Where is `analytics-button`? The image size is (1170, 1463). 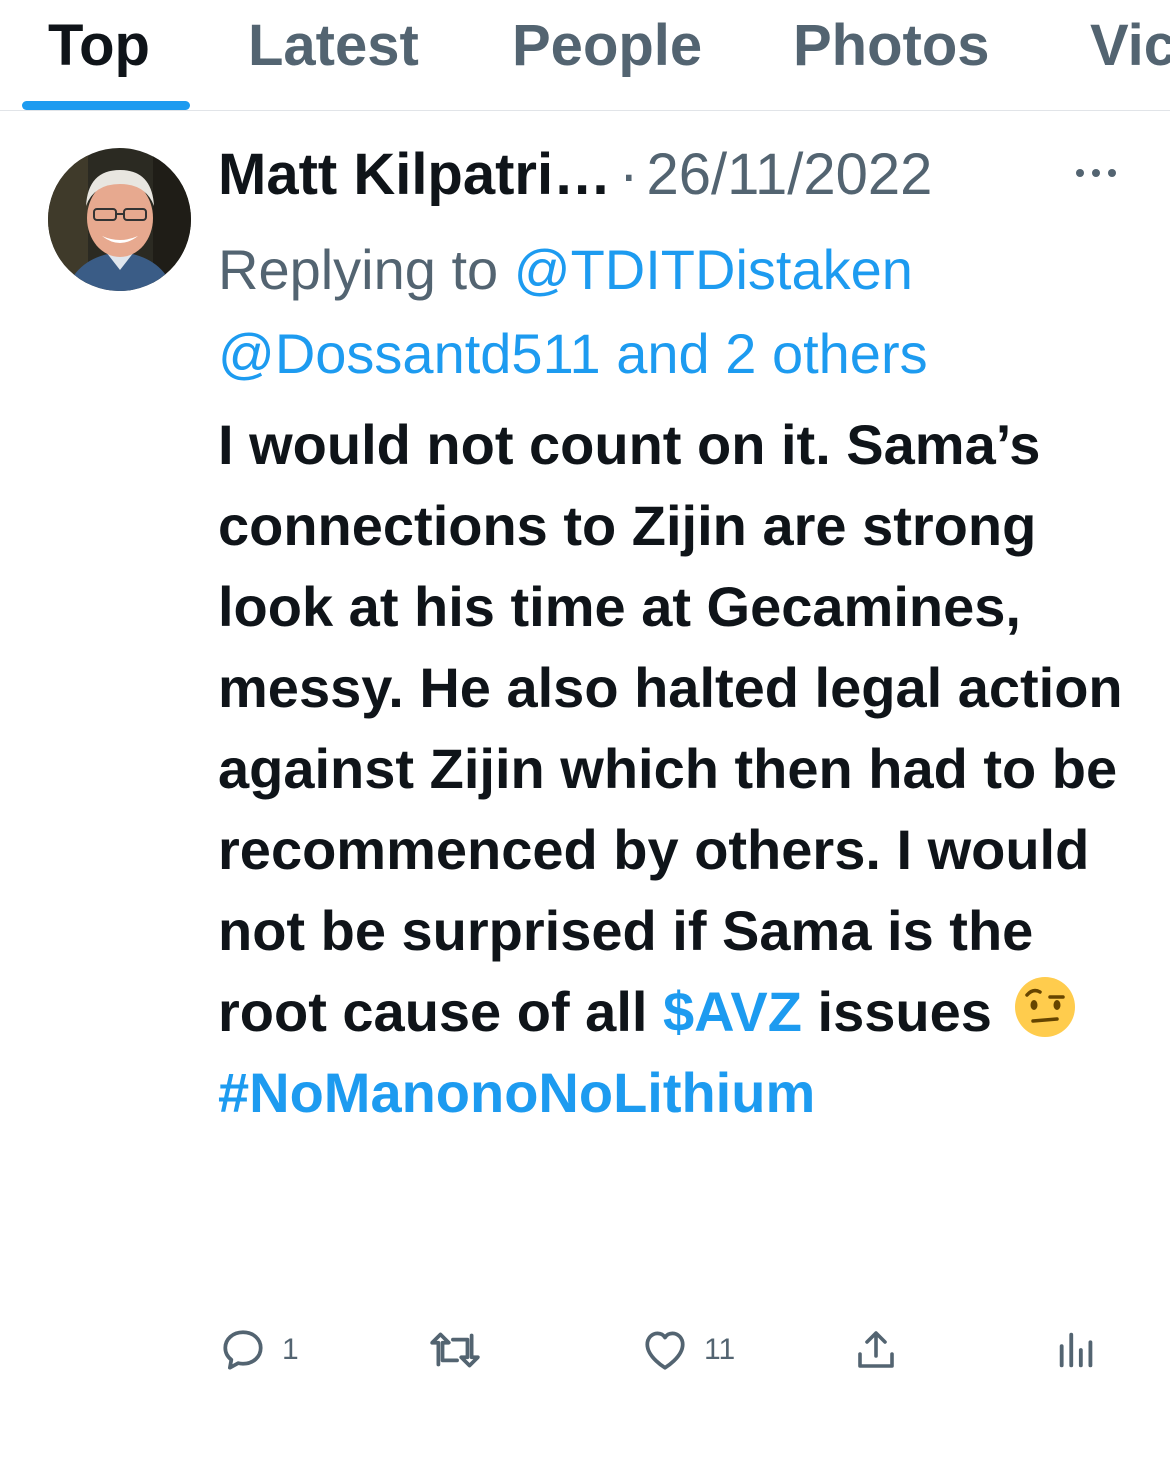 analytics-button is located at coordinates (1077, 1350).